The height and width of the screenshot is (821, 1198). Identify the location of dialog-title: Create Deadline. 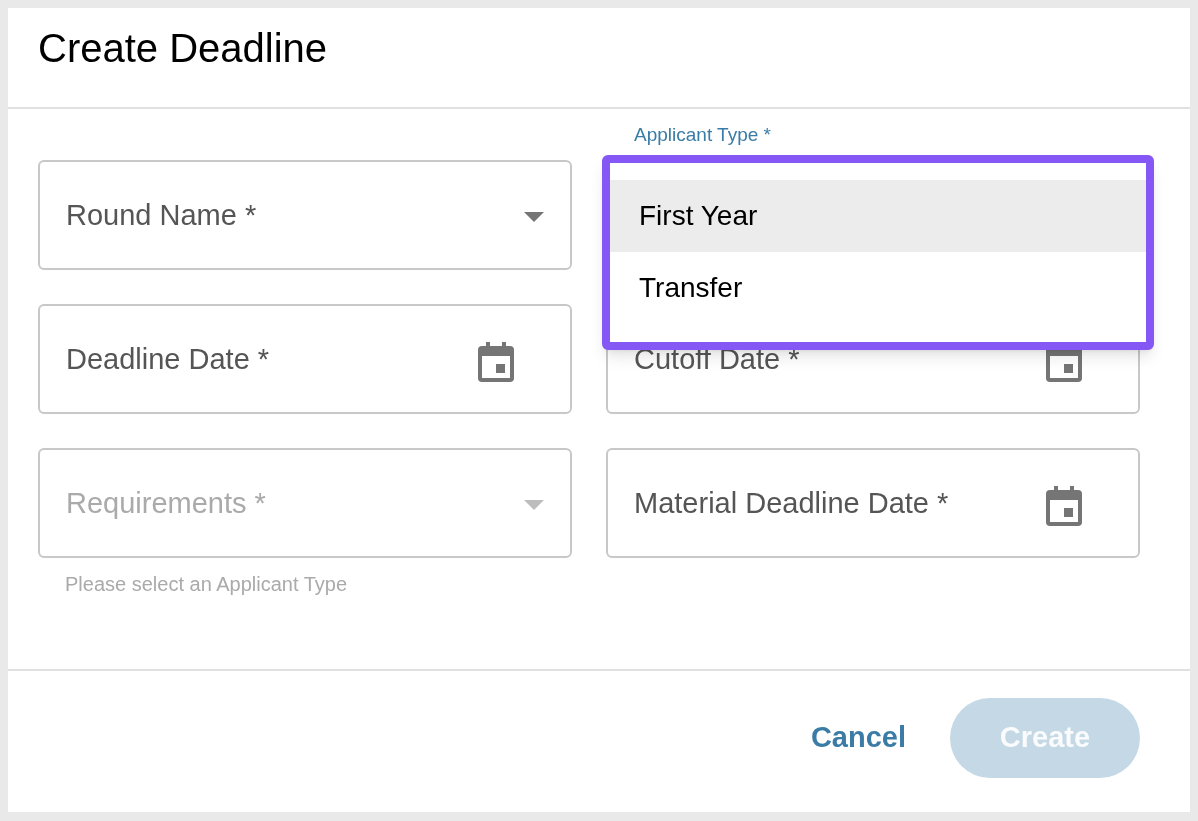
(183, 48).